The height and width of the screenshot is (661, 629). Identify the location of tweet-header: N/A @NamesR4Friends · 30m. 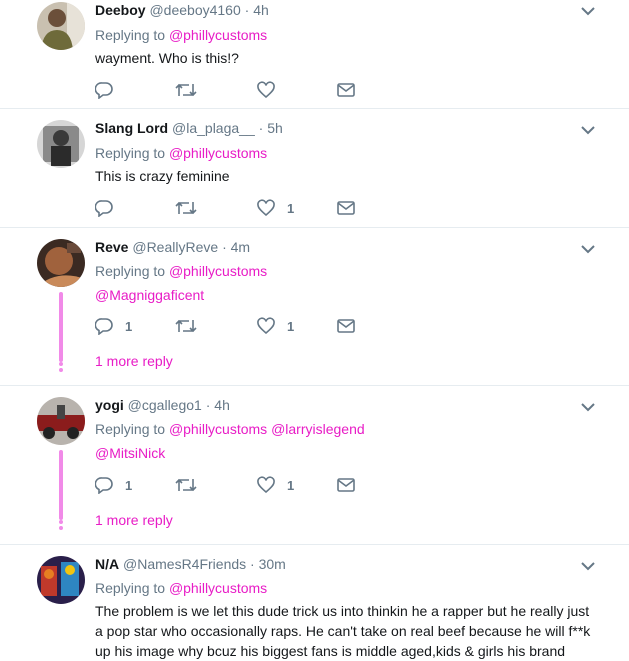
(190, 564).